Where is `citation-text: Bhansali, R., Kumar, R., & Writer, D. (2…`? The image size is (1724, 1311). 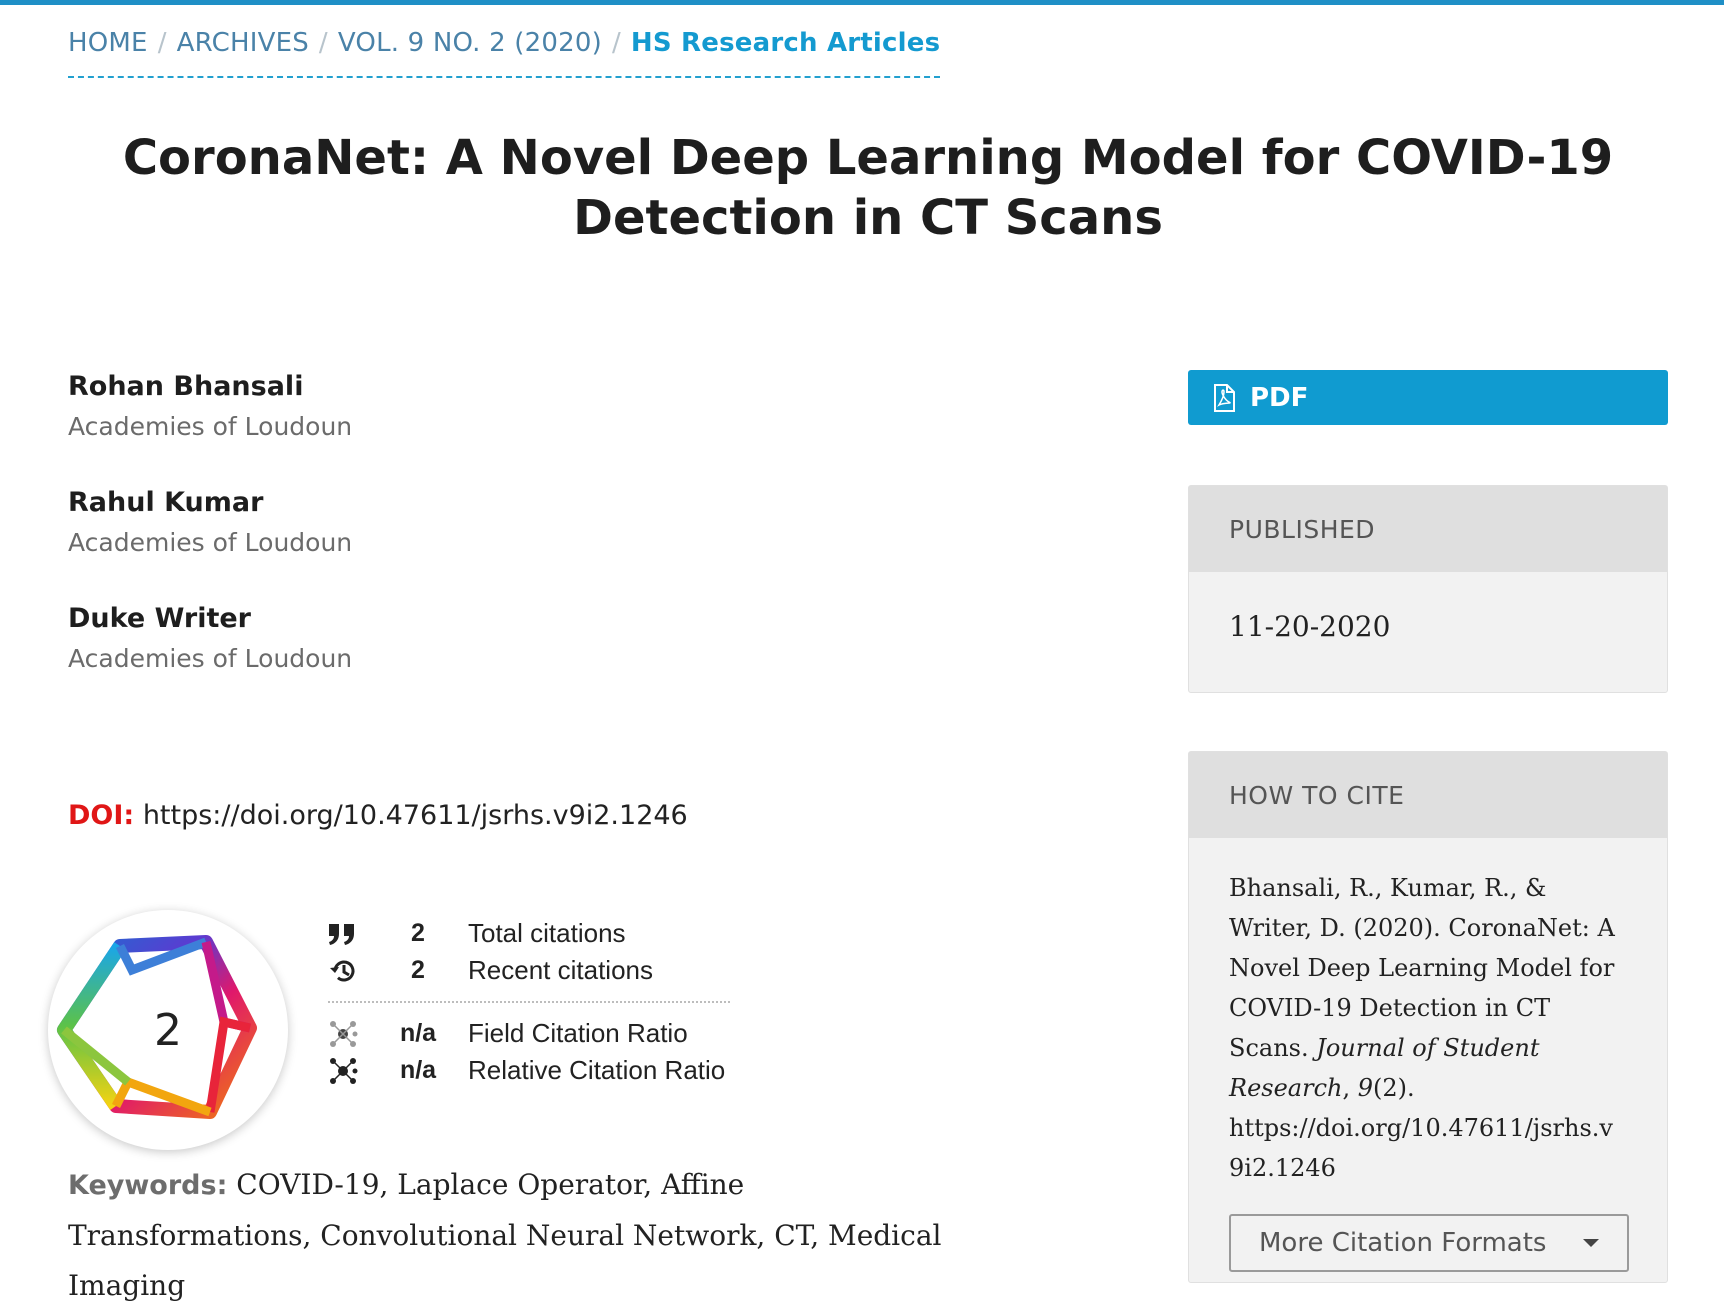 citation-text: Bhansali, R., Kumar, R., & Writer, D. (2… is located at coordinates (1422, 1028).